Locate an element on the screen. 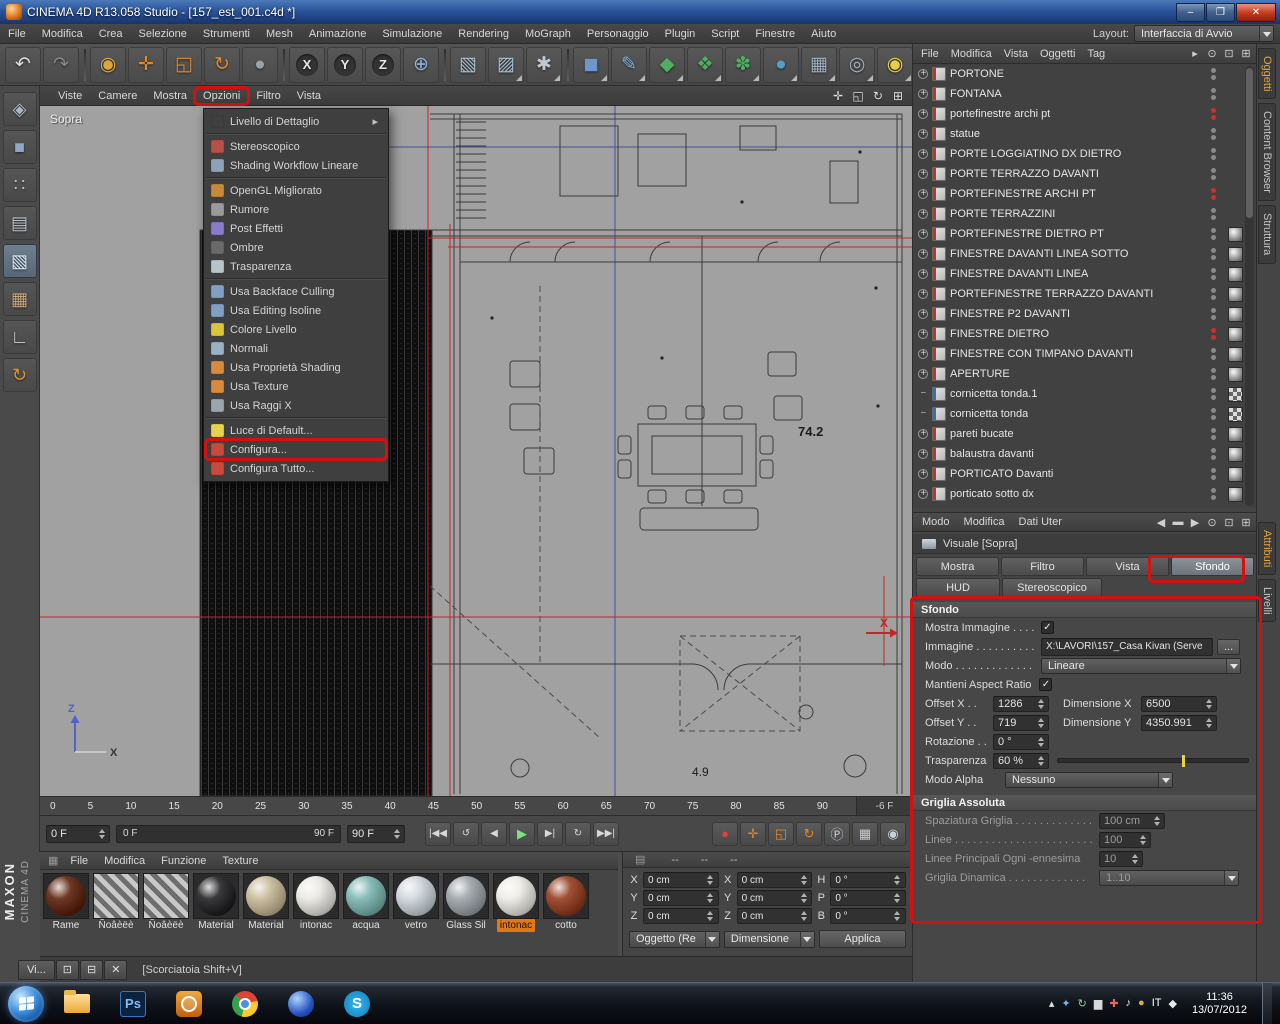  material-name: Rame is located at coordinates (66, 925).